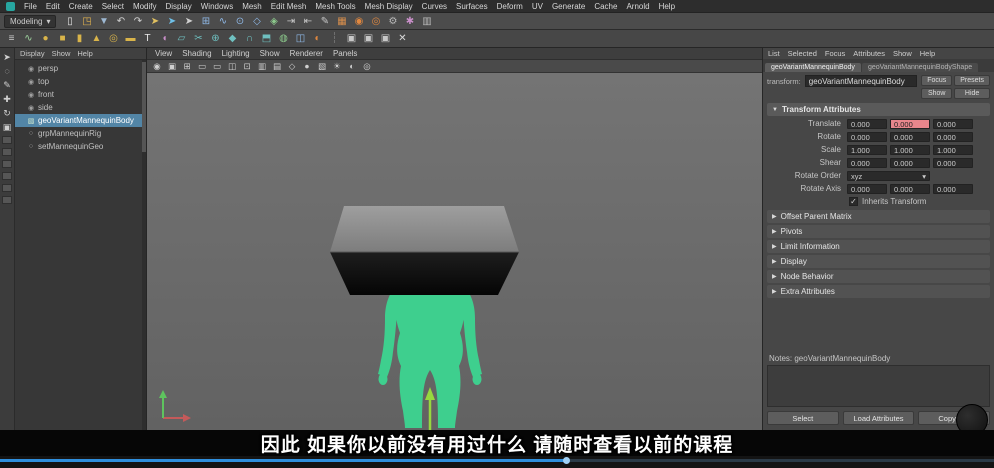 Image resolution: width=994 pixels, height=468 pixels. What do you see at coordinates (368, 38) in the screenshot?
I see `attribute-editor-toggle-icon: ▣` at bounding box center [368, 38].